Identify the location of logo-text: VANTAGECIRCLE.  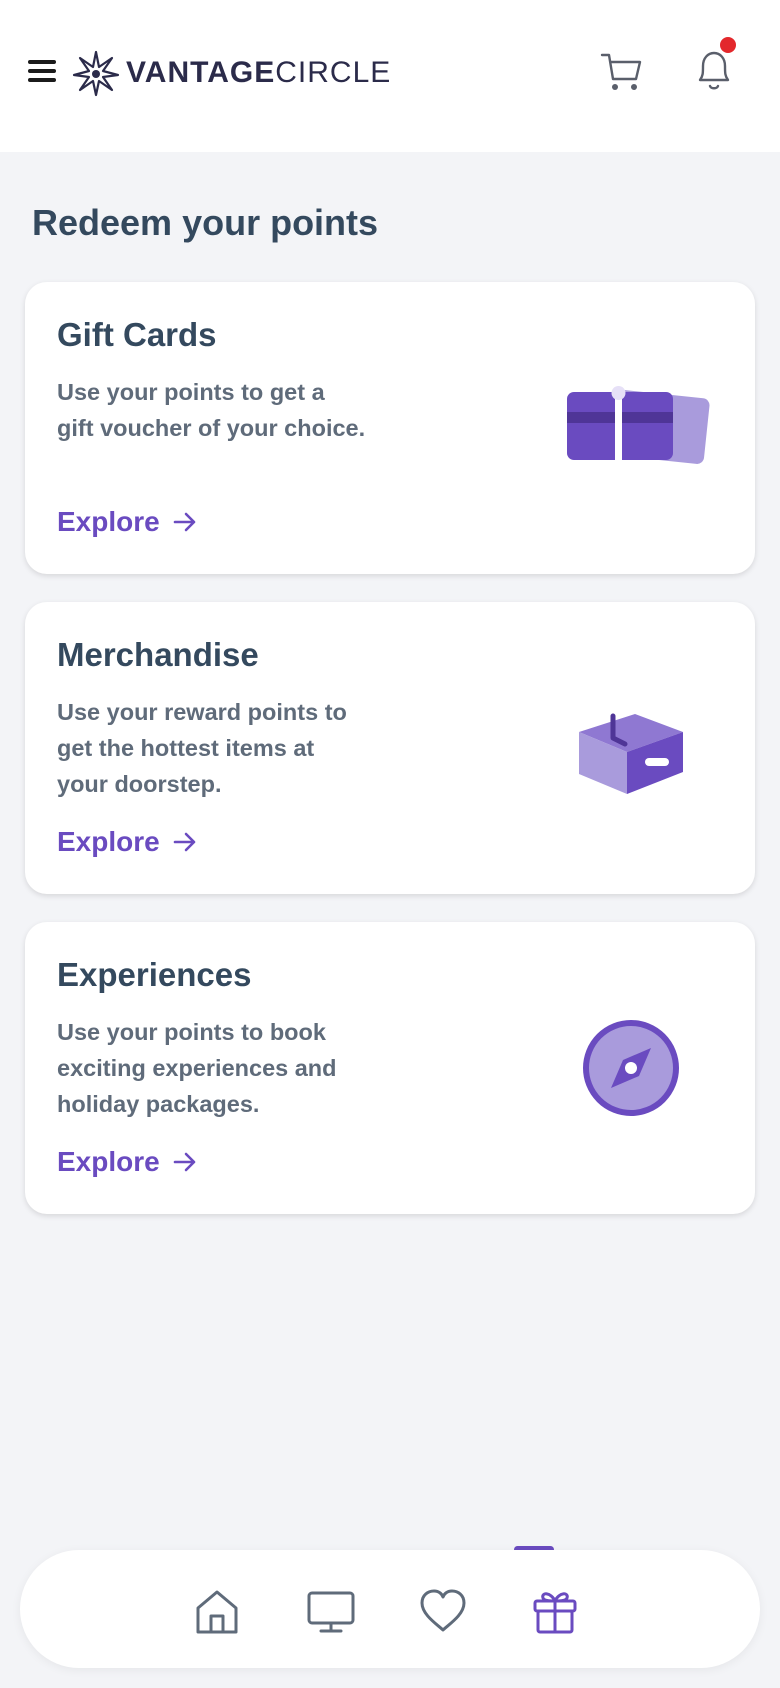
(258, 73).